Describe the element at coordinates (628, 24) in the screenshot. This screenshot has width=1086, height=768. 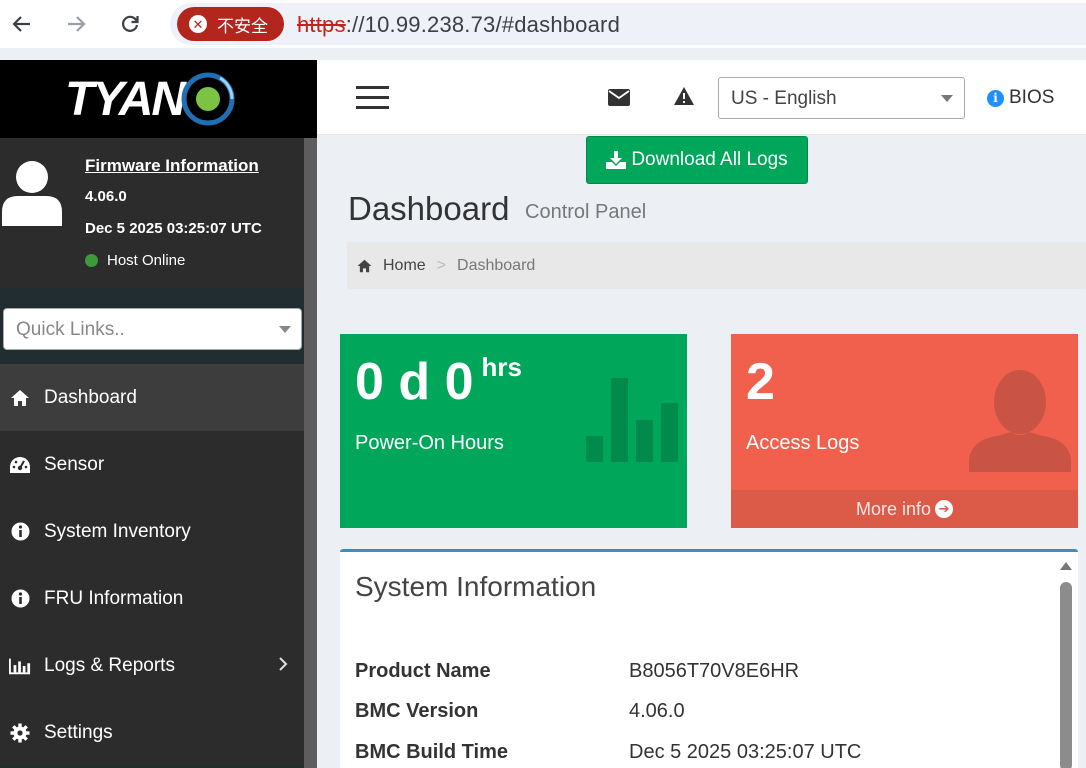
I see `address-bar: ✕ 不安全 https://10.99.238.73/#dashboard` at that location.